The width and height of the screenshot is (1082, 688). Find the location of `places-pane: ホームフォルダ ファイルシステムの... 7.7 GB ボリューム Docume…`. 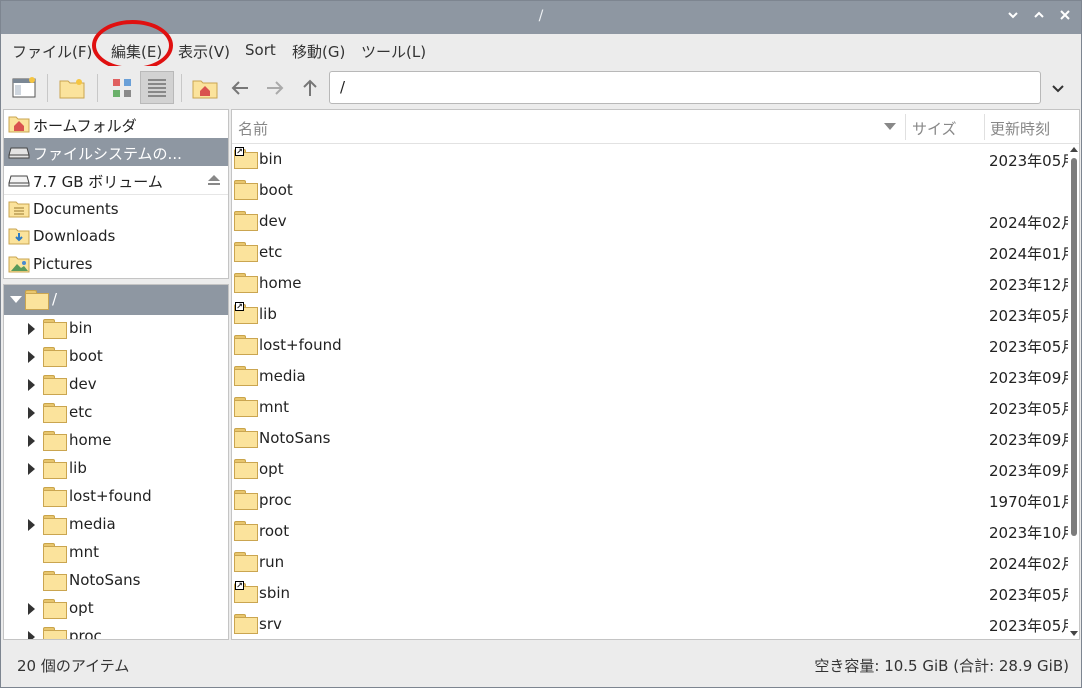

places-pane: ホームフォルダ ファイルシステムの... 7.7 GB ボリューム Docume… is located at coordinates (116, 194).